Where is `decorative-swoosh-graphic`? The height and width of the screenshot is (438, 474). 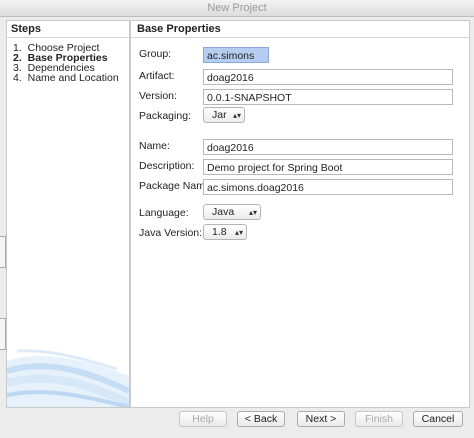 decorative-swoosh-graphic is located at coordinates (68, 378).